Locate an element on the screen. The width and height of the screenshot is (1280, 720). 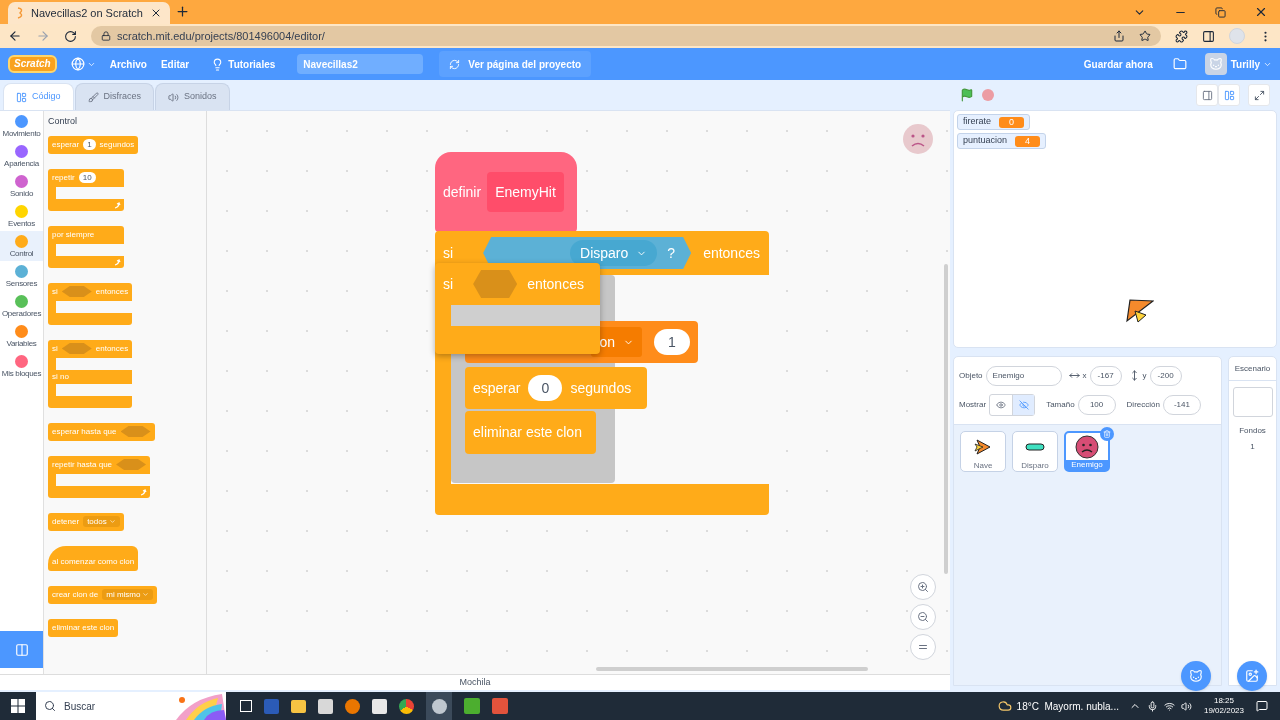
choose-backdrop-button is located at coordinates (1252, 676).